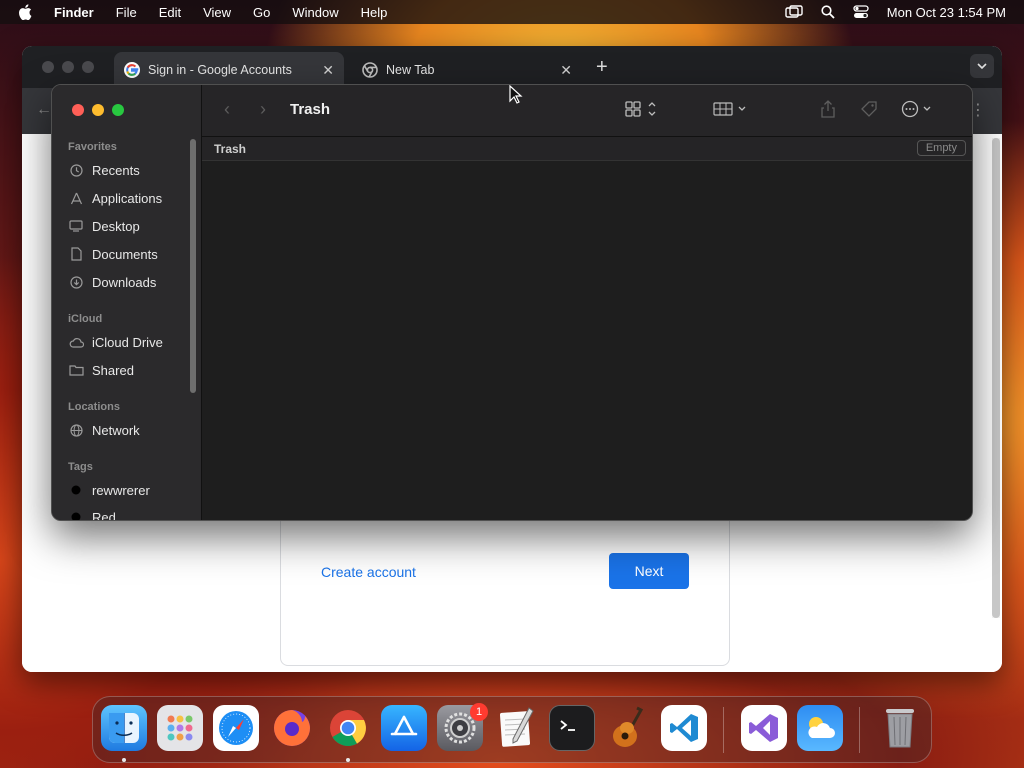 This screenshot has width=1024, height=768. What do you see at coordinates (602, 67) in the screenshot?
I see `new-tab-button: +` at bounding box center [602, 67].